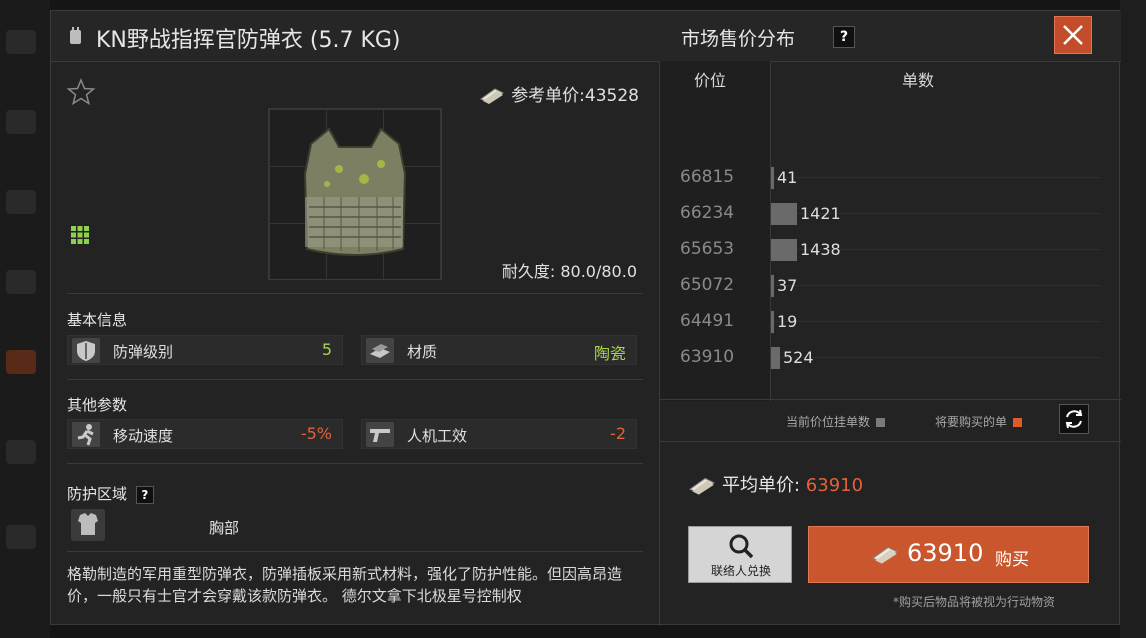  I want to click on stat-label: 人机工效, so click(437, 436).